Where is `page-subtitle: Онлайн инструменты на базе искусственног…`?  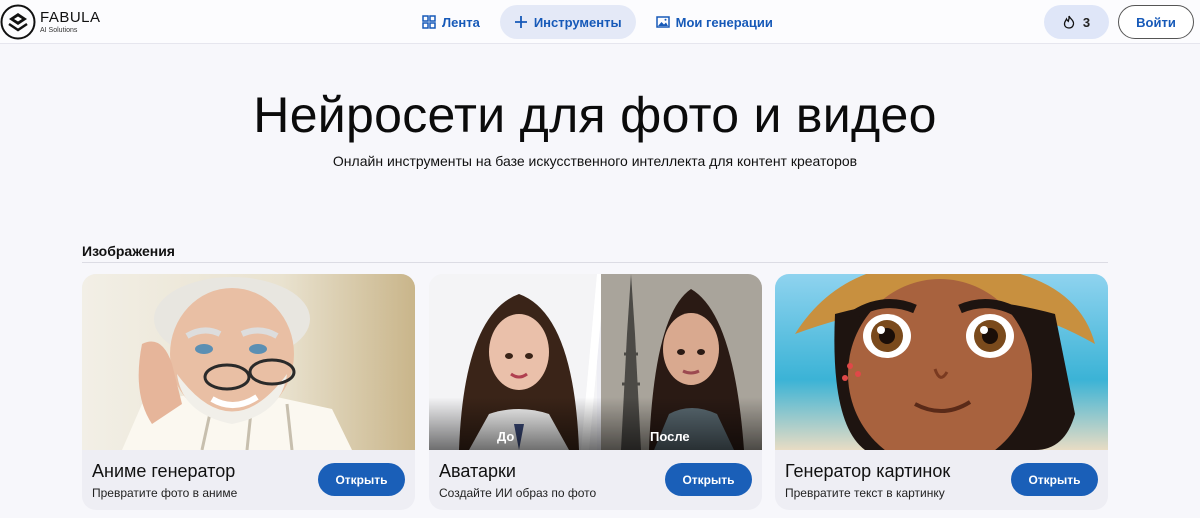
page-subtitle: Онлайн инструменты на базе искусственног… is located at coordinates (595, 161).